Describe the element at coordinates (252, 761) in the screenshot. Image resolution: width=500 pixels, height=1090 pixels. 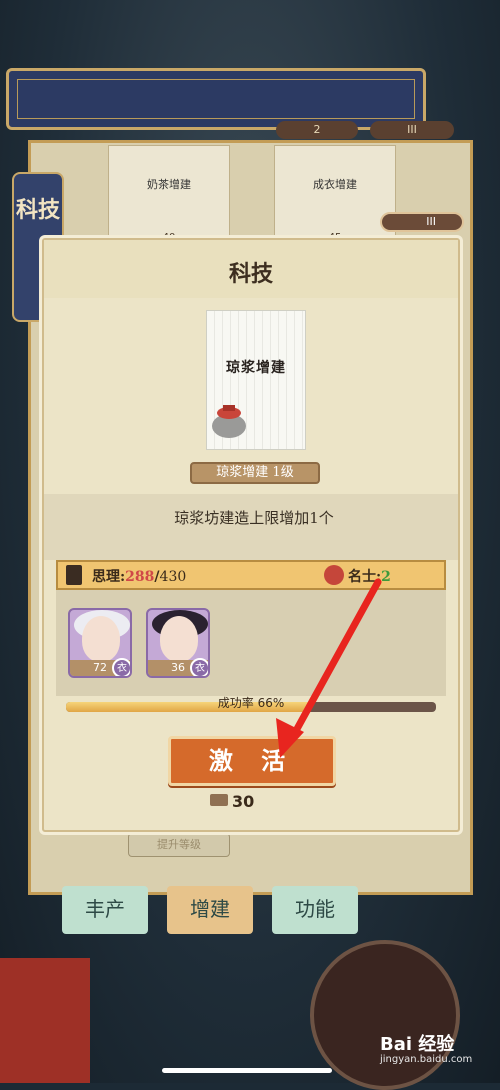
I see `activate-button: 激 活` at that location.